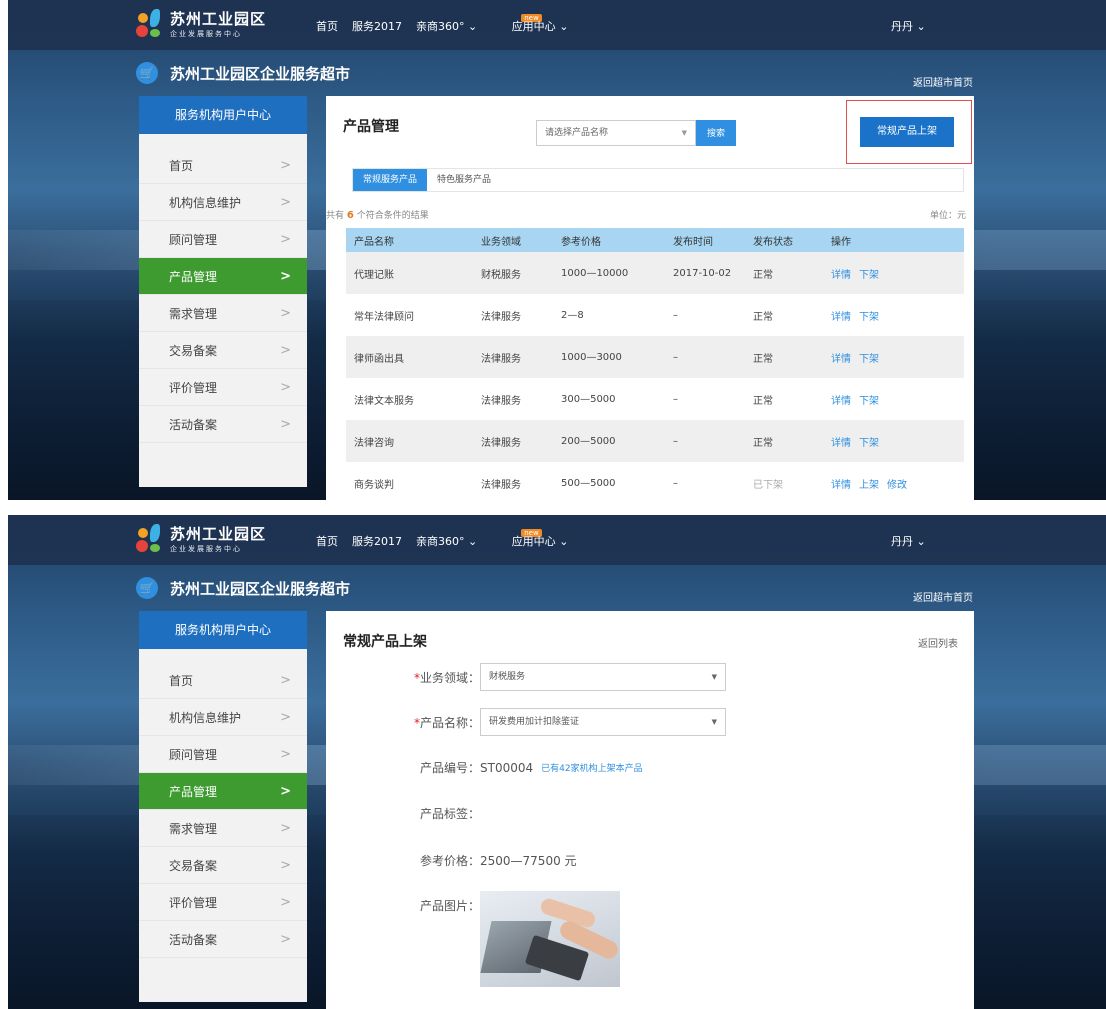  Describe the element at coordinates (655, 441) in the screenshot. I see `table-row: 法律咨询 法律服务 200—5000 – 正常 详情 下架` at that location.